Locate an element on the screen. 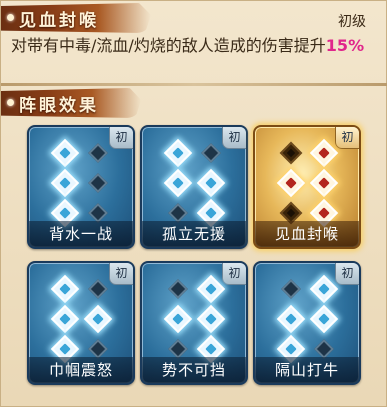 Image resolution: width=387 pixels, height=407 pixels. section-title: 阵眼效果 is located at coordinates (59, 106).